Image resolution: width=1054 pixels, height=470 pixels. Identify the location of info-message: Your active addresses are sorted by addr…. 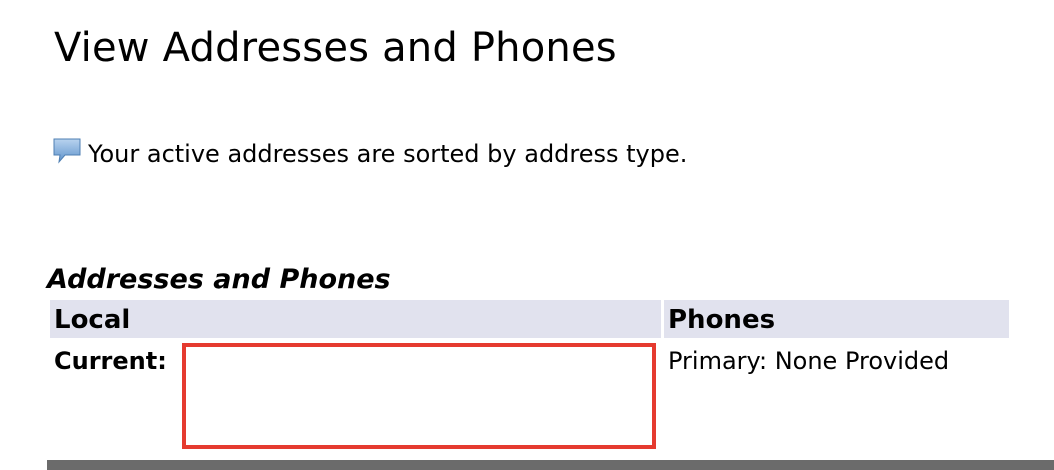
(369, 154).